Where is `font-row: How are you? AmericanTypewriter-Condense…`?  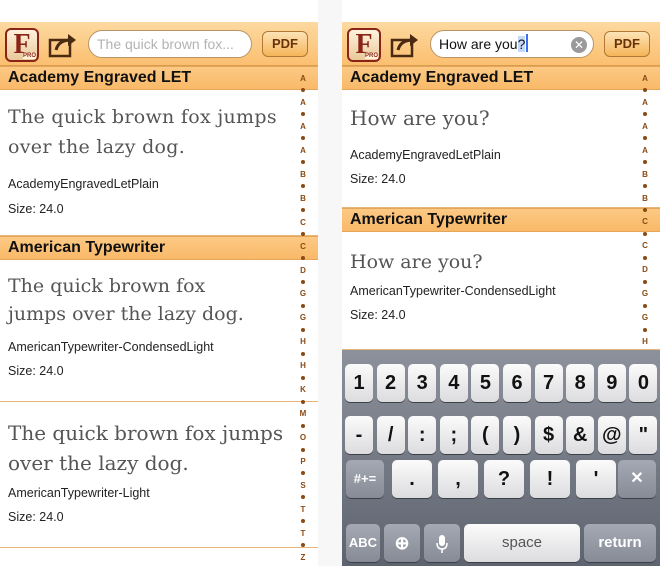 font-row: How are you? AmericanTypewriter-Condense… is located at coordinates (501, 291).